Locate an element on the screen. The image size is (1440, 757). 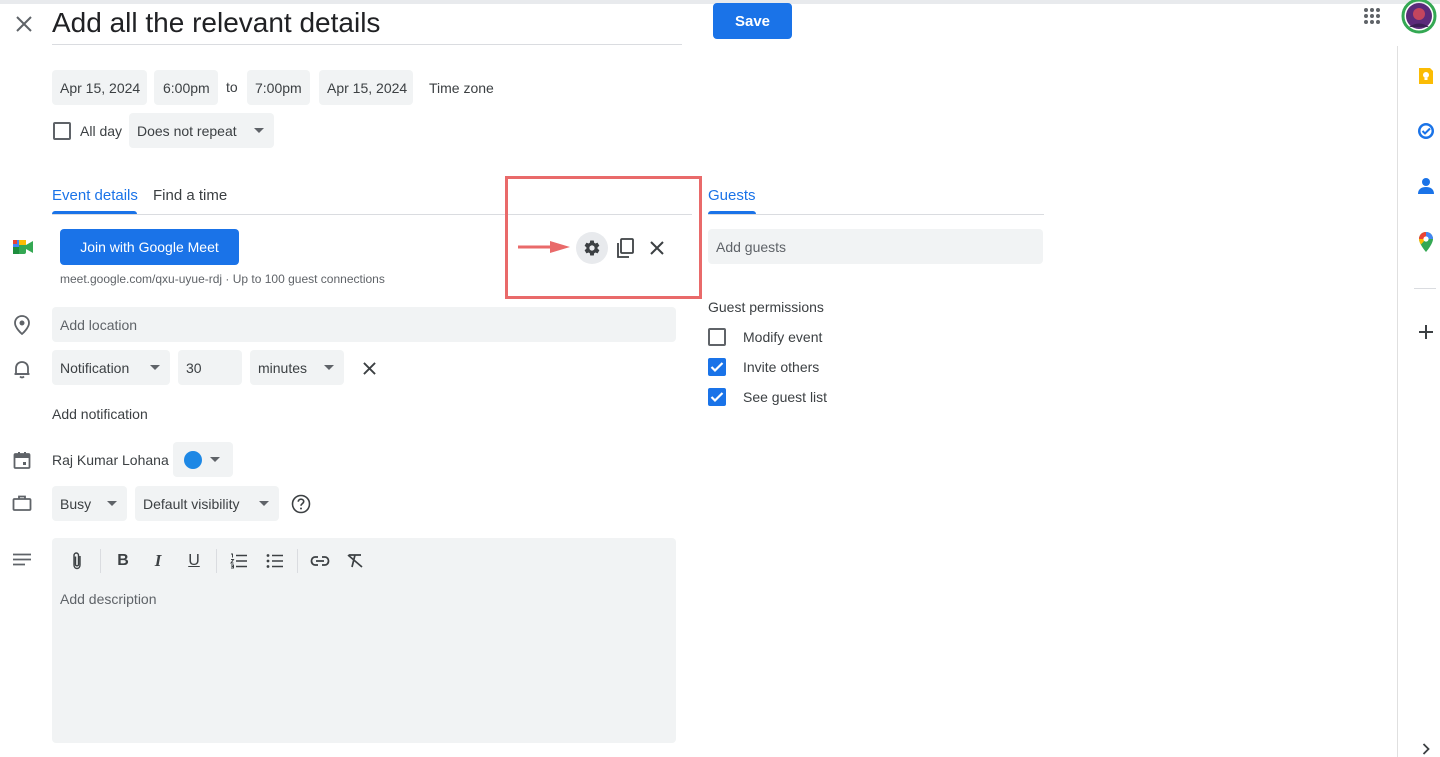
maps-icon is located at coordinates (1426, 242).